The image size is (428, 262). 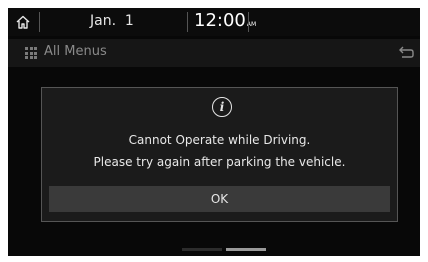 I want to click on info-icon: i, so click(x=222, y=107).